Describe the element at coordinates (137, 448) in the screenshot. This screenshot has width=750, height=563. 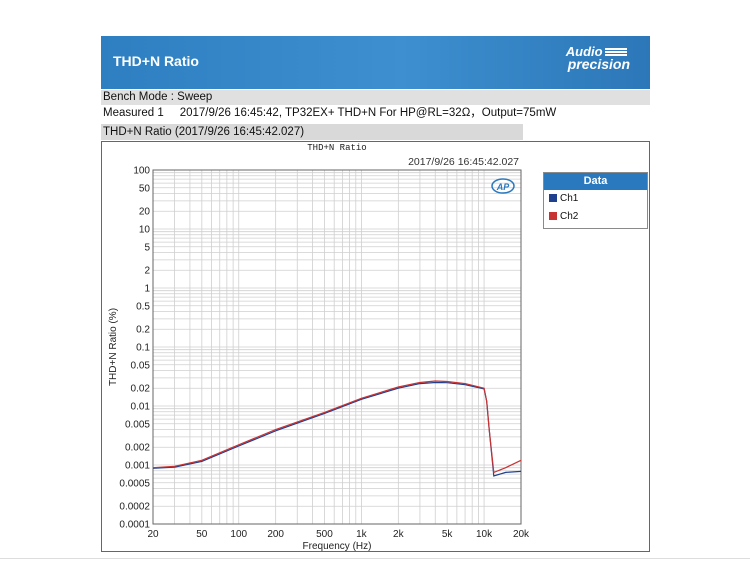
I see `y-tick-label: 0.002` at that location.